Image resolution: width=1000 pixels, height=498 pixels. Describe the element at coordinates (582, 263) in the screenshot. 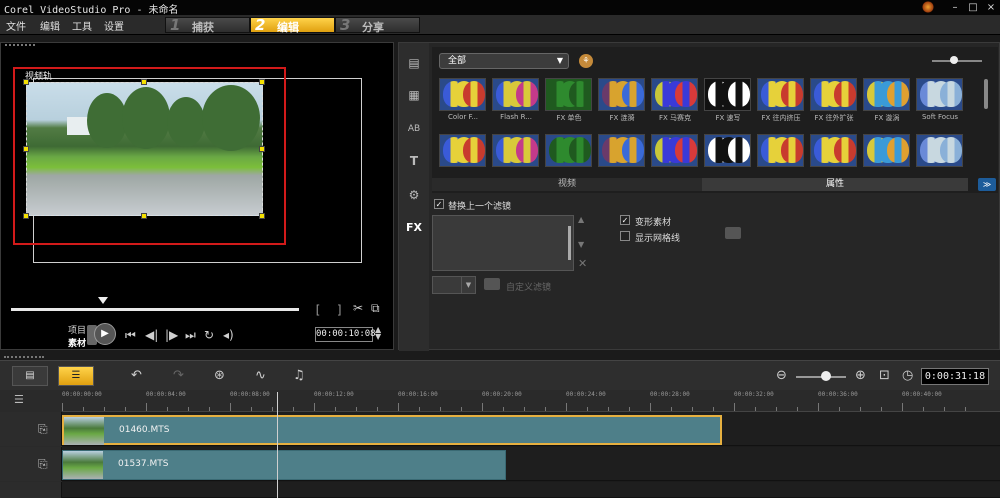

I see `delete-filter-icon: ✕` at that location.